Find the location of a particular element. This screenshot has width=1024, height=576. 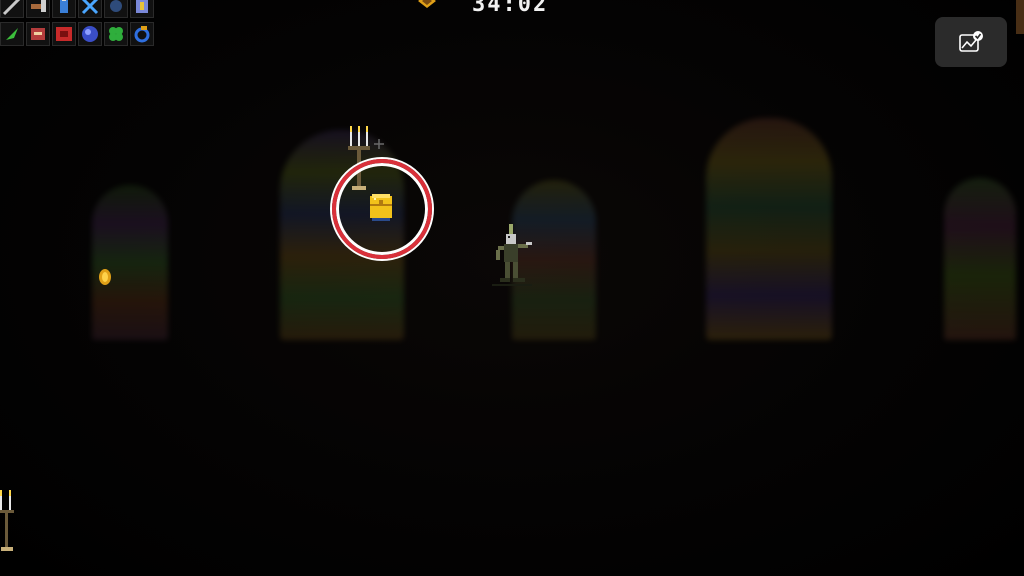

spinach-icon is located at coordinates (12, 34).